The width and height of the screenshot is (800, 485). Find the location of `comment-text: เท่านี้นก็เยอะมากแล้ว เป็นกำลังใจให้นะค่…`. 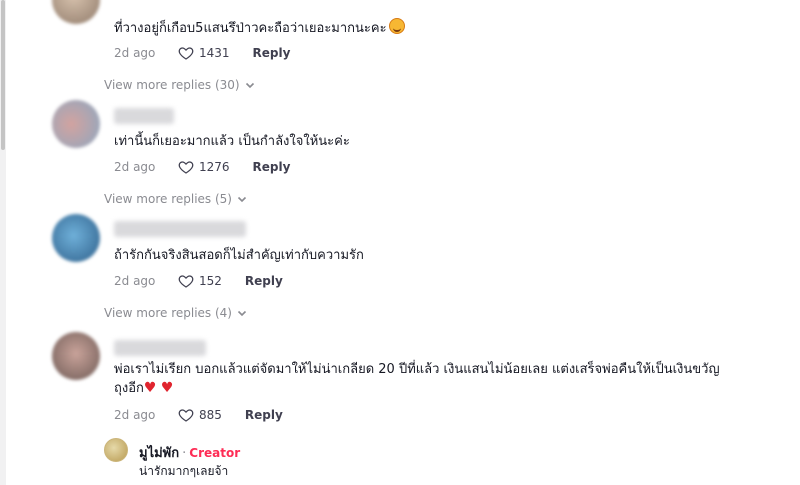

comment-text: เท่านี้นก็เยอะมากแล้ว เป็นกำลังใจให้นะค่… is located at coordinates (232, 141).